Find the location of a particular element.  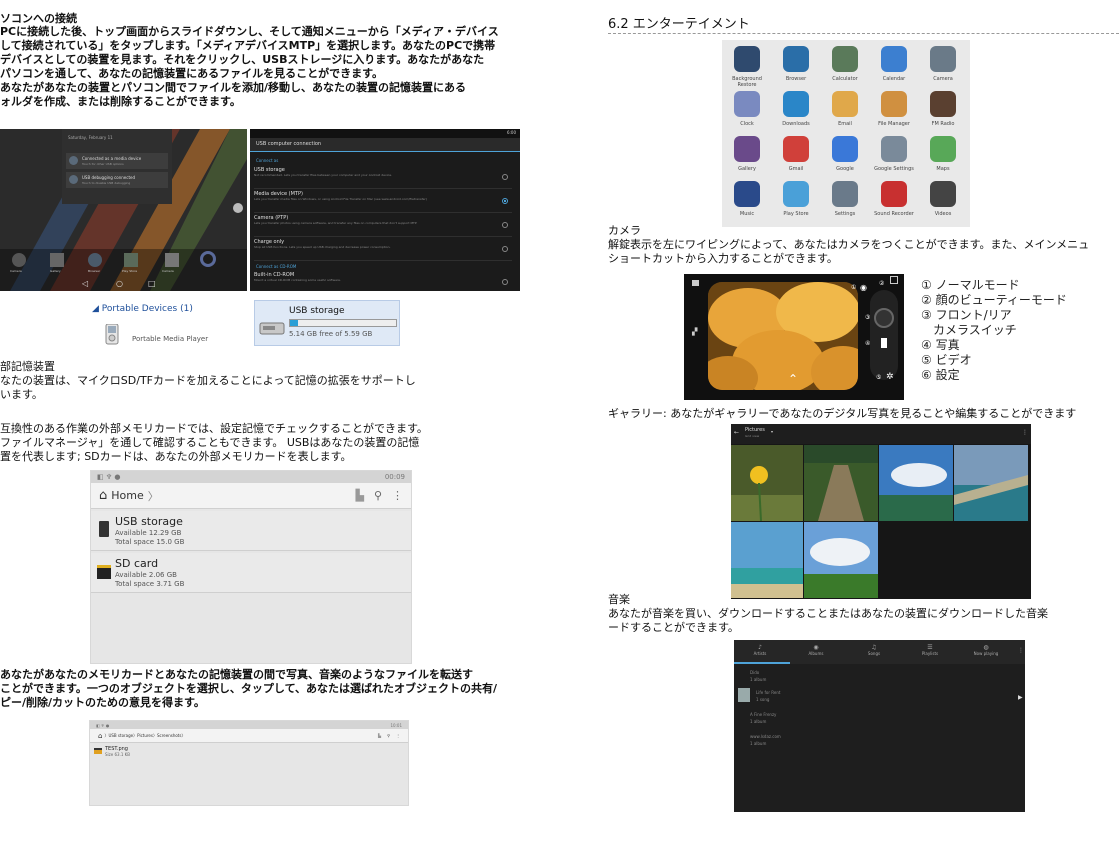

dock-play-store-icon is located at coordinates (131, 260).